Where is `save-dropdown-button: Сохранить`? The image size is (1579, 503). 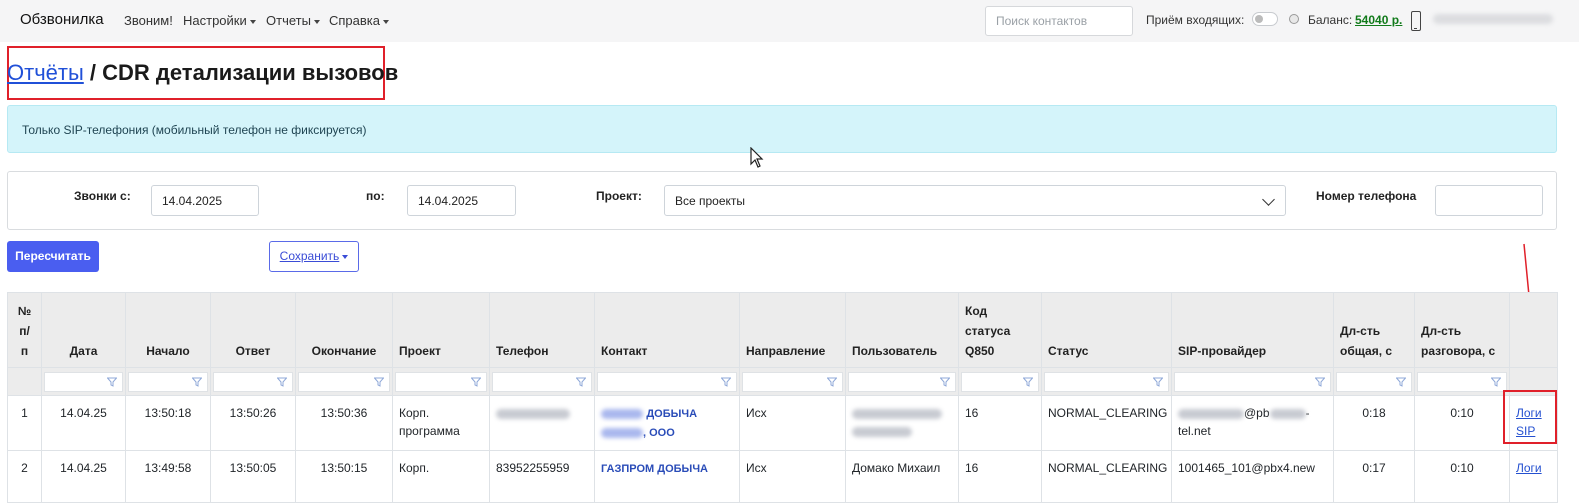 save-dropdown-button: Сохранить is located at coordinates (314, 256).